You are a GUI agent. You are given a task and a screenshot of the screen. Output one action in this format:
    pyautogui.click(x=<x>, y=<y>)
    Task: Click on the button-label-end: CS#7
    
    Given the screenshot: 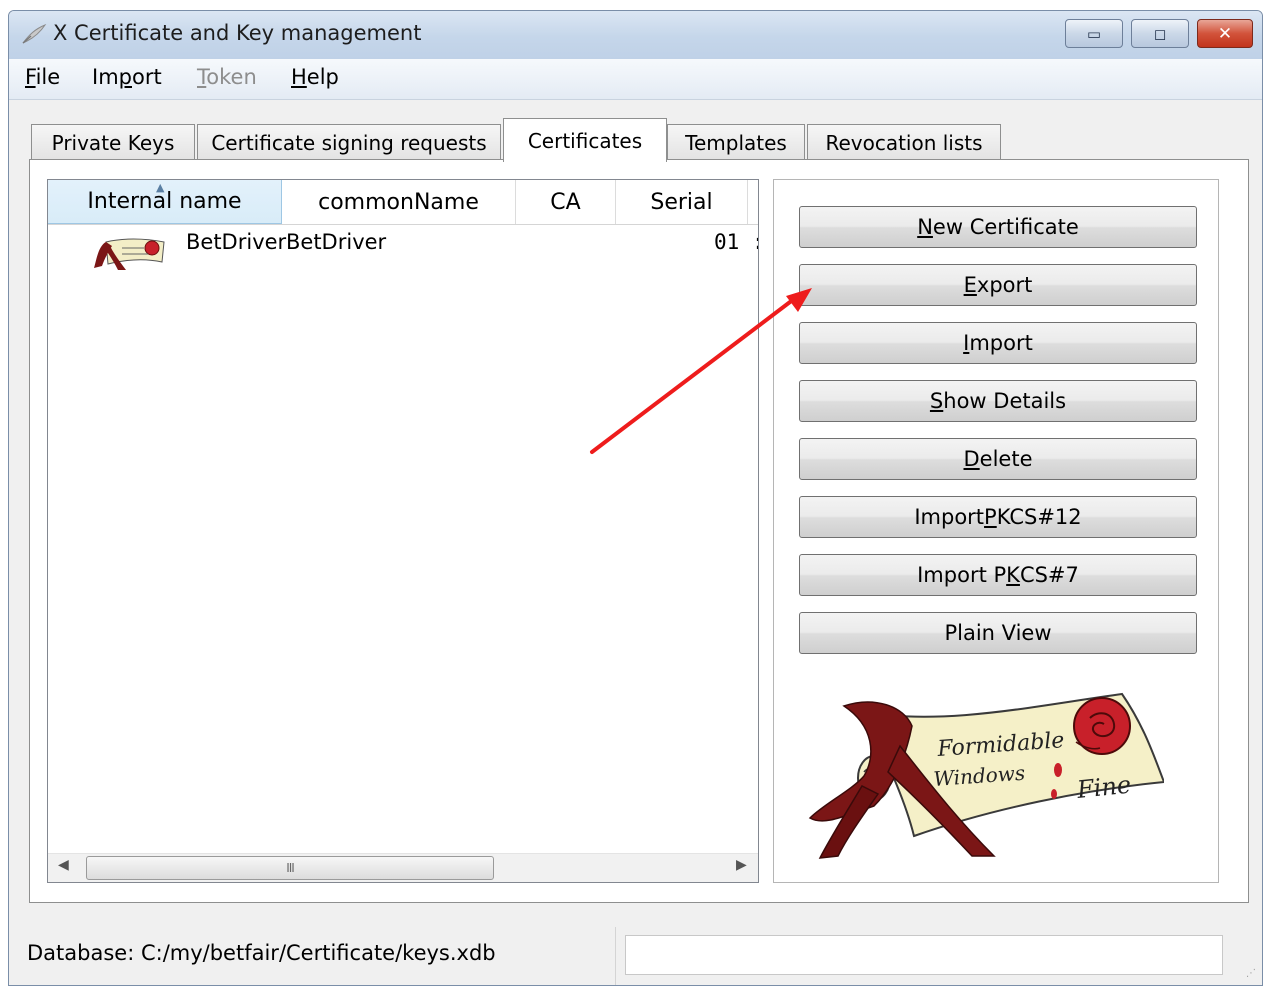 What is the action you would take?
    pyautogui.click(x=1049, y=575)
    